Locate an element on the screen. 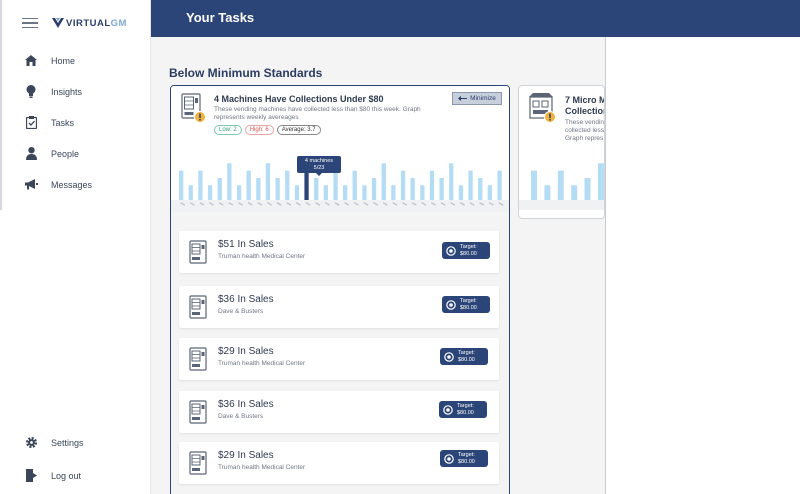 Image resolution: width=800 pixels, height=494 pixels. stats-badges: Low: 2 High: 6 Average: 3.7 is located at coordinates (267, 130).